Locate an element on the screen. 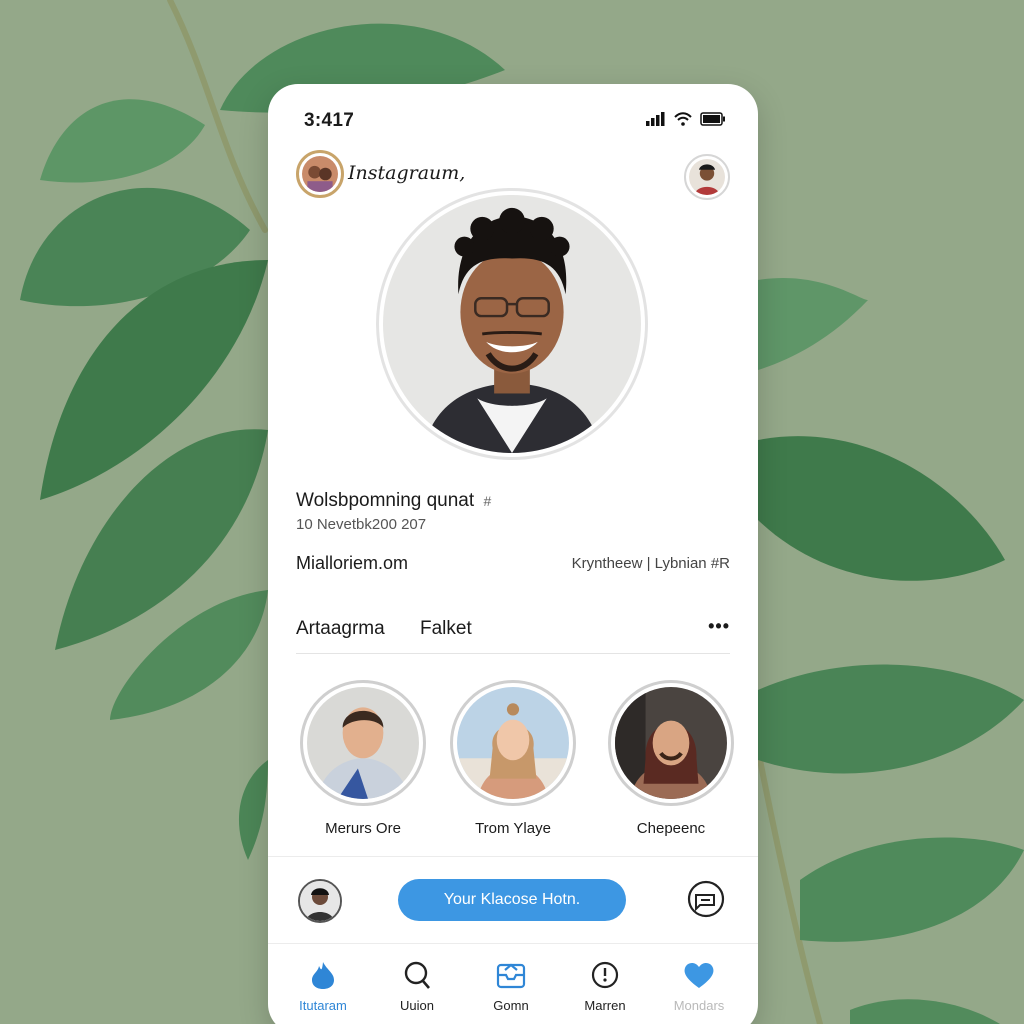  story-label: Trom Ylaye is located at coordinates (513, 828).